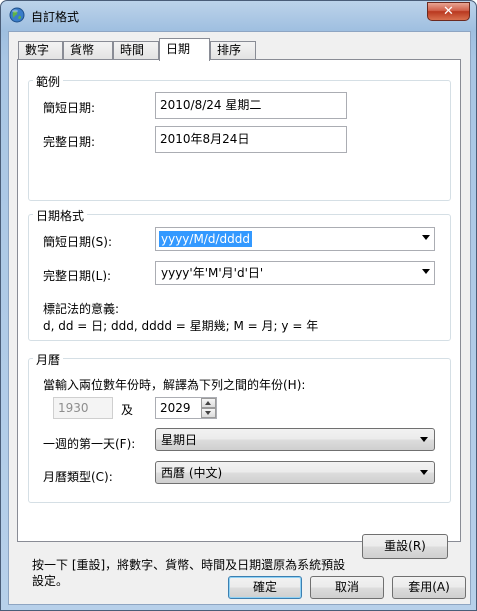 The image size is (477, 611). Describe the element at coordinates (191, 473) in the screenshot. I see `calendar-type-value: 西曆 (中文)` at that location.